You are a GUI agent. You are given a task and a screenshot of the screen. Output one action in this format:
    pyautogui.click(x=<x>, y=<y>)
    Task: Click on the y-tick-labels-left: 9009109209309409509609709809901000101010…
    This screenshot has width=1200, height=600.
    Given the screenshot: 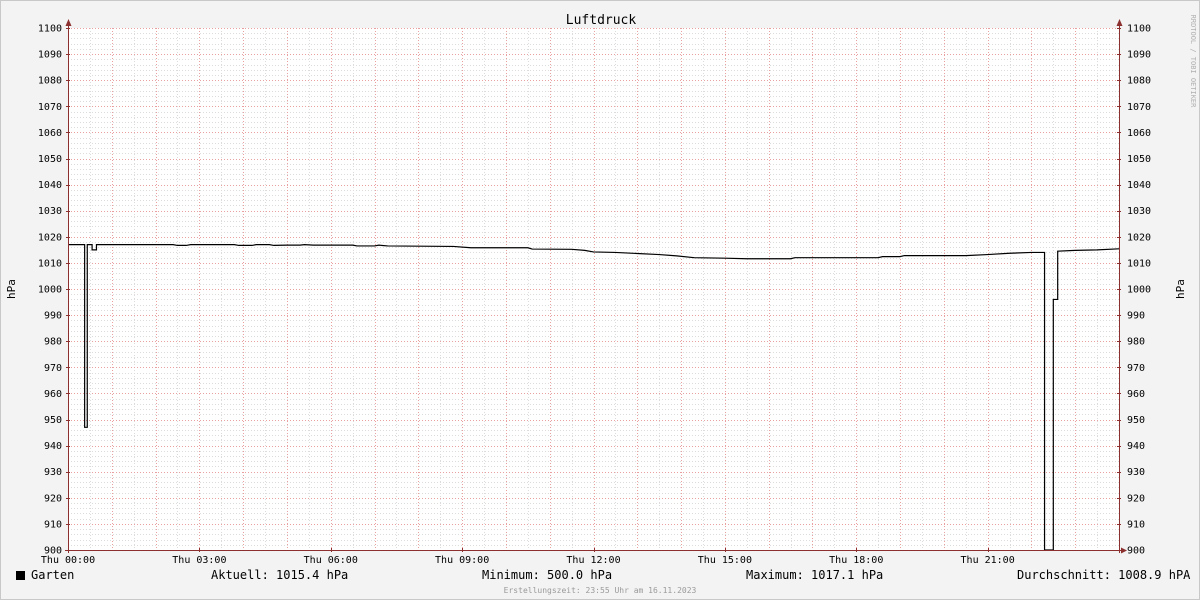 What is the action you would take?
    pyautogui.click(x=50, y=290)
    